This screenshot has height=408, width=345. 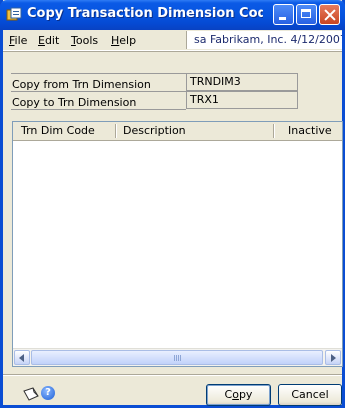 What do you see at coordinates (31, 394) in the screenshot?
I see `note-icon` at bounding box center [31, 394].